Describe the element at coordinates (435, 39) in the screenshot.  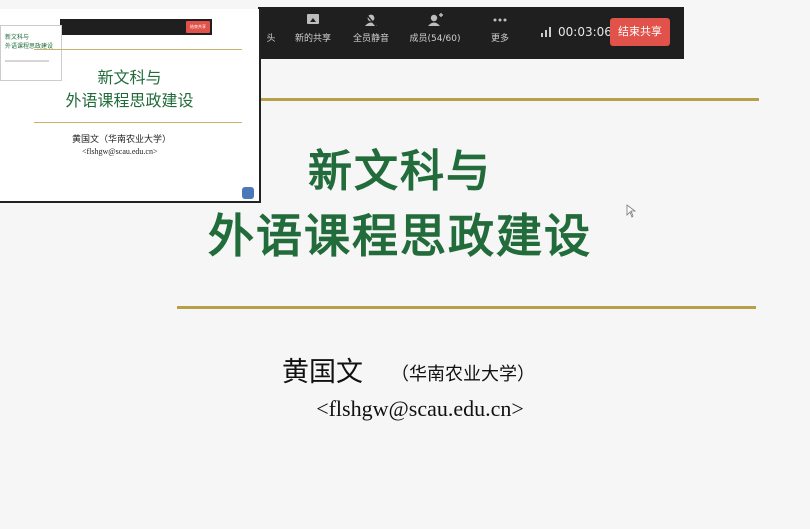
I see `toolbar-members-label: 成员(54/60)` at that location.